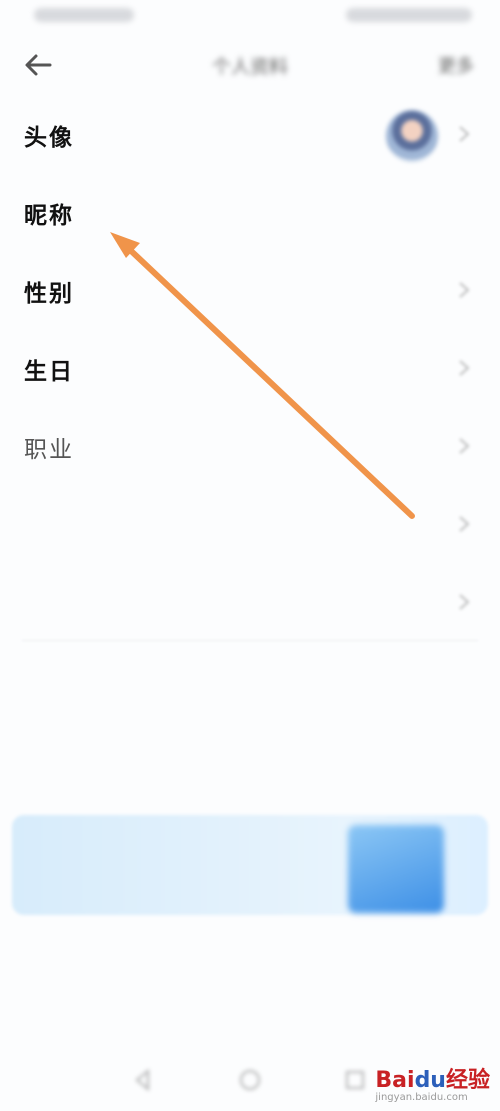  What do you see at coordinates (412, 136) in the screenshot?
I see `avatar` at bounding box center [412, 136].